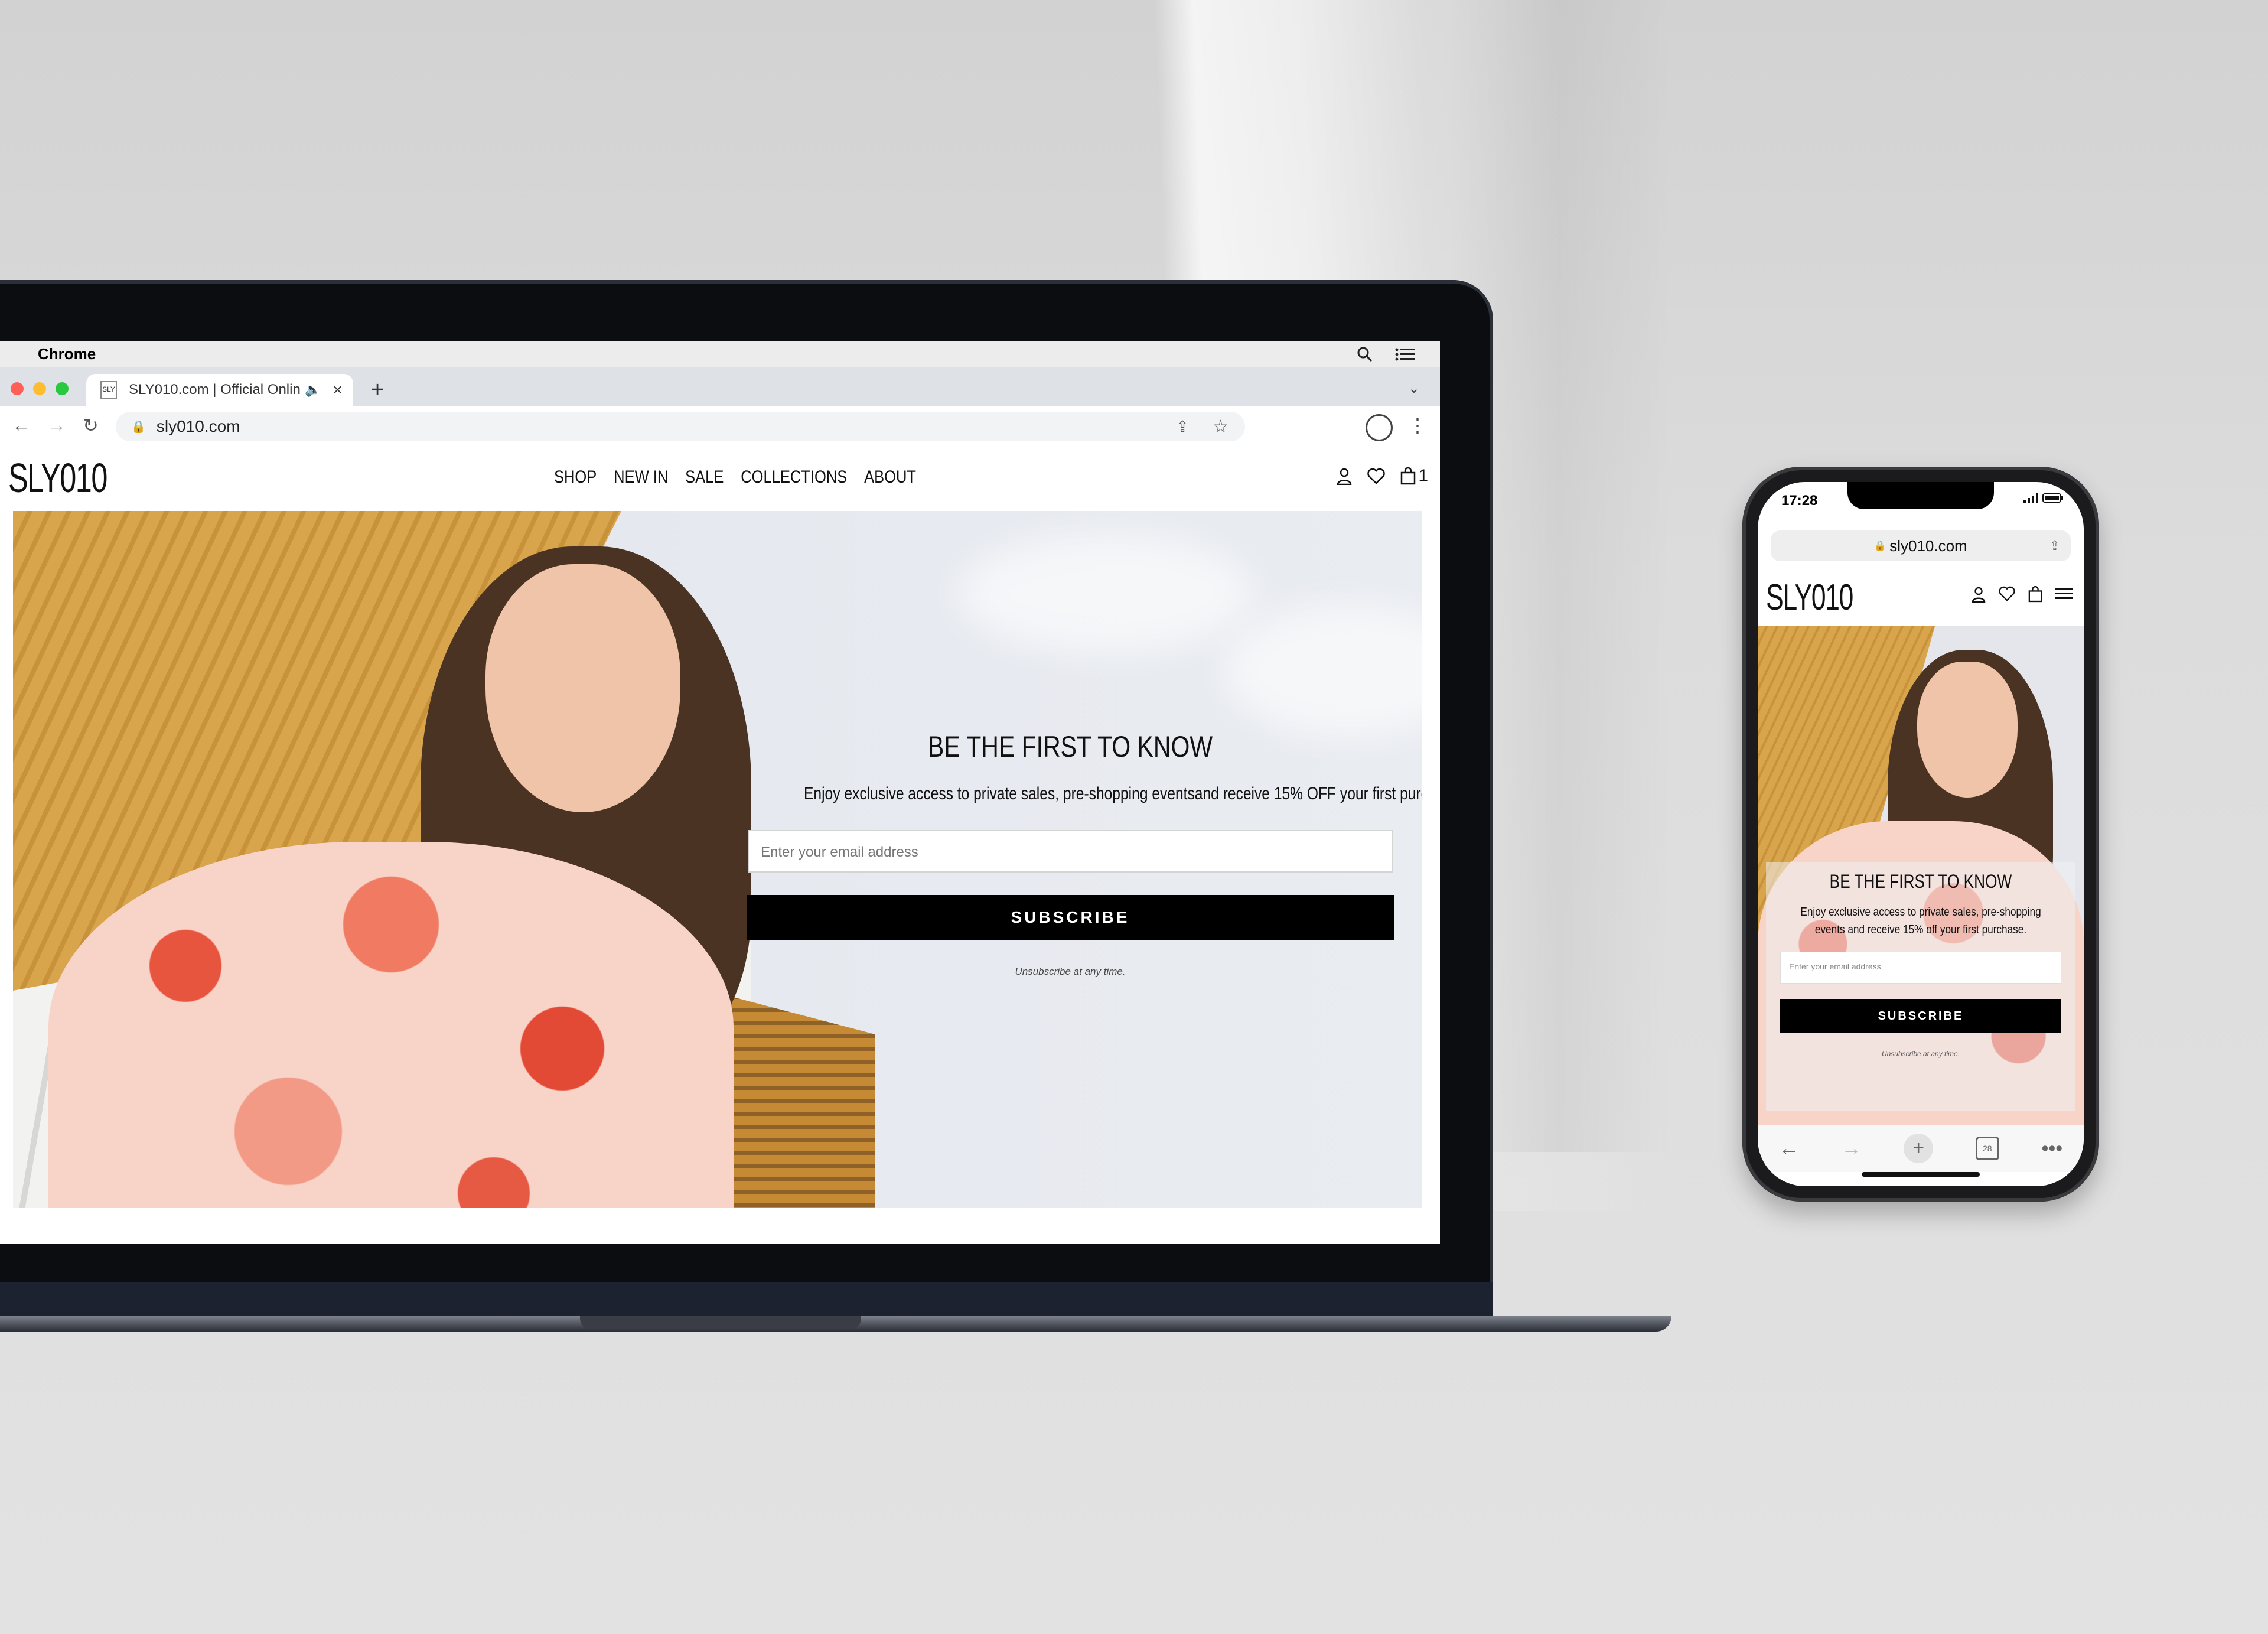  I want to click on tab-search-chevron-icon: ⌄, so click(1414, 388).